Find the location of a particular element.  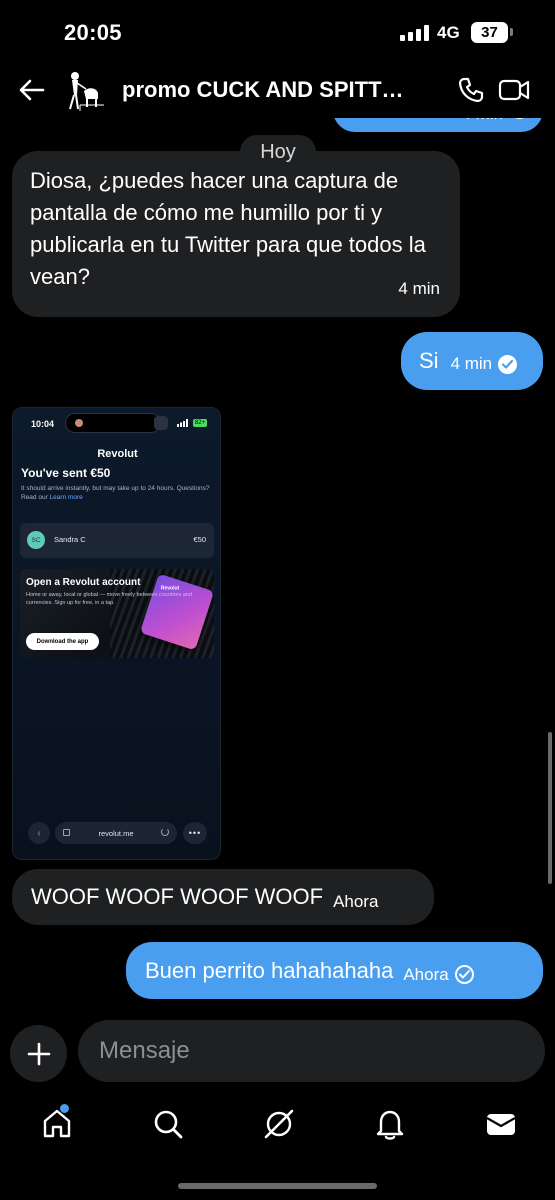

search-icon is located at coordinates (168, 1124).